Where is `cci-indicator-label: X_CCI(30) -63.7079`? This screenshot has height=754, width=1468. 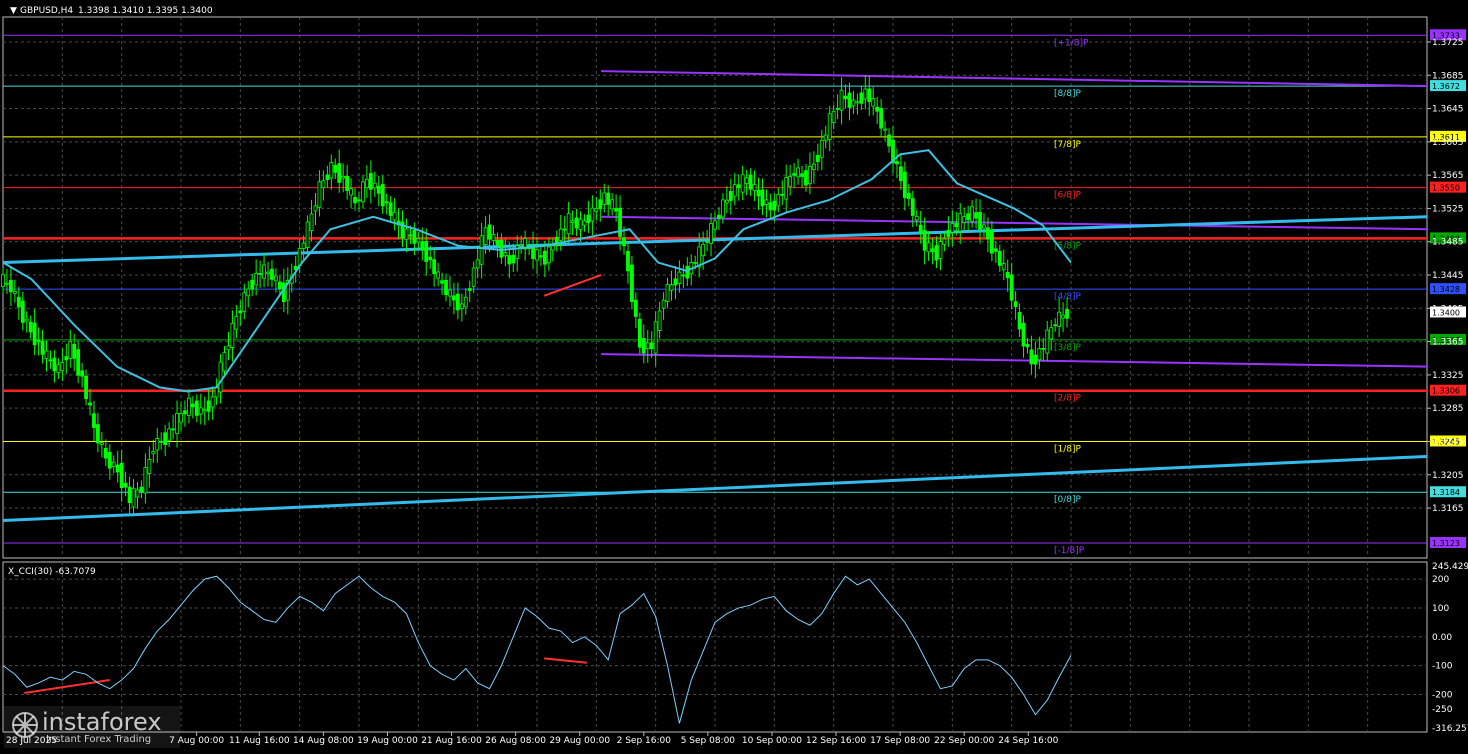 cci-indicator-label: X_CCI(30) -63.7079 is located at coordinates (52, 572).